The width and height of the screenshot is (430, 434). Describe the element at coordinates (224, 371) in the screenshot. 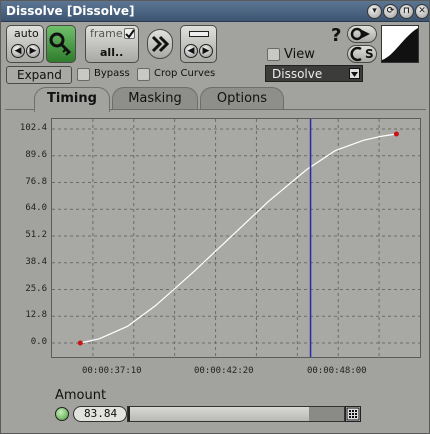

I see `x-tick-label: 00:00:42:20` at that location.